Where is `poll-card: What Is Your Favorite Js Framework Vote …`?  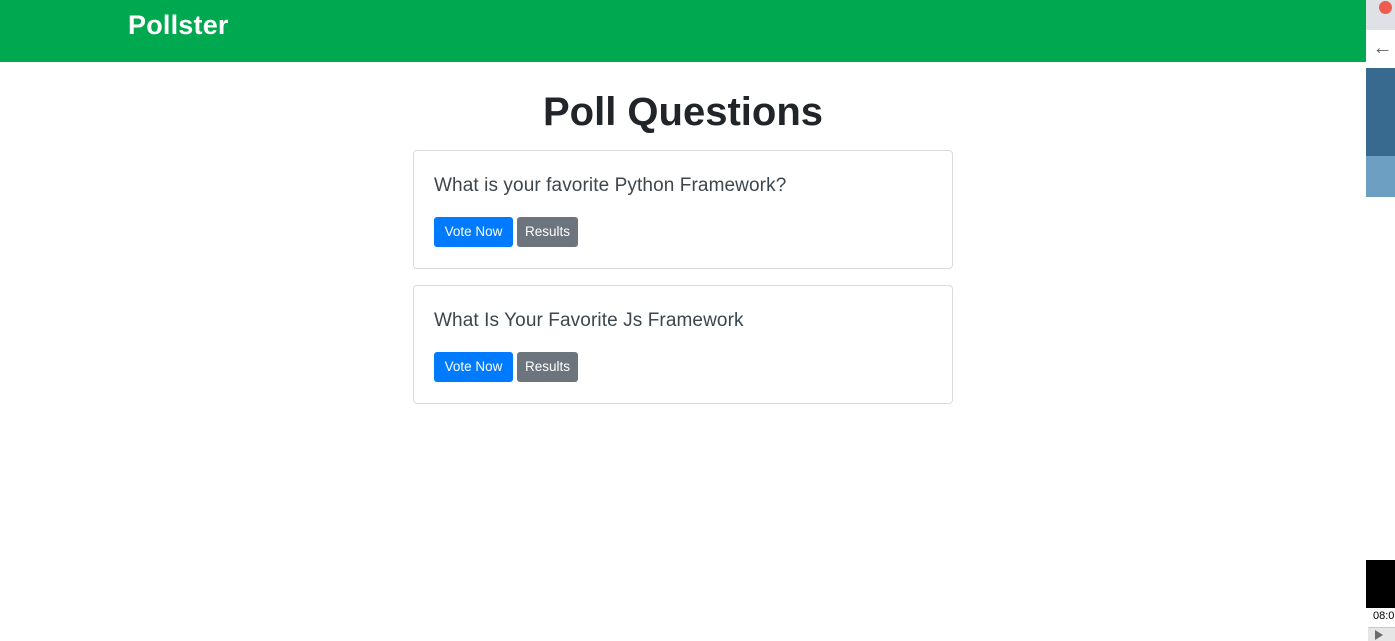
poll-card: What Is Your Favorite Js Framework Vote … is located at coordinates (683, 344).